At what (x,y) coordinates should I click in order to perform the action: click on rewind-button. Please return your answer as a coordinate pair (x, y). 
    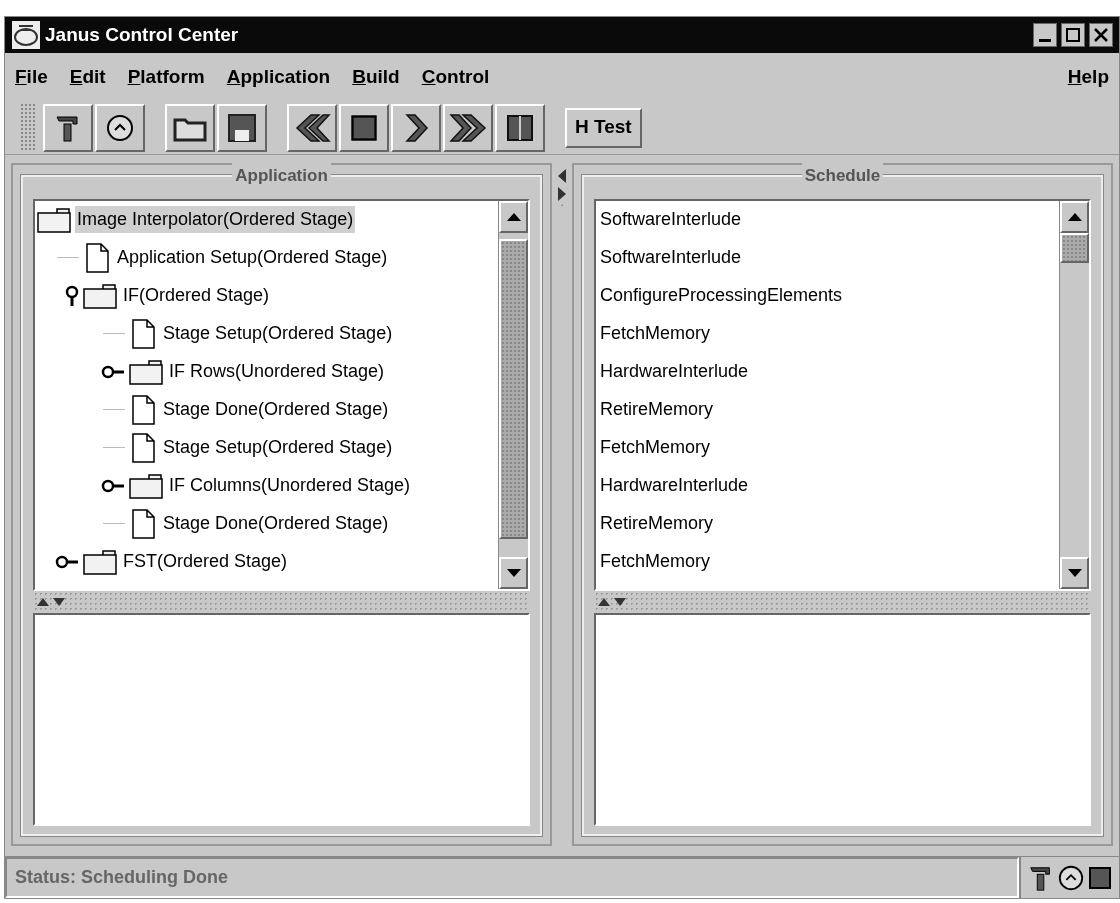
    Looking at the image, I should click on (312, 127).